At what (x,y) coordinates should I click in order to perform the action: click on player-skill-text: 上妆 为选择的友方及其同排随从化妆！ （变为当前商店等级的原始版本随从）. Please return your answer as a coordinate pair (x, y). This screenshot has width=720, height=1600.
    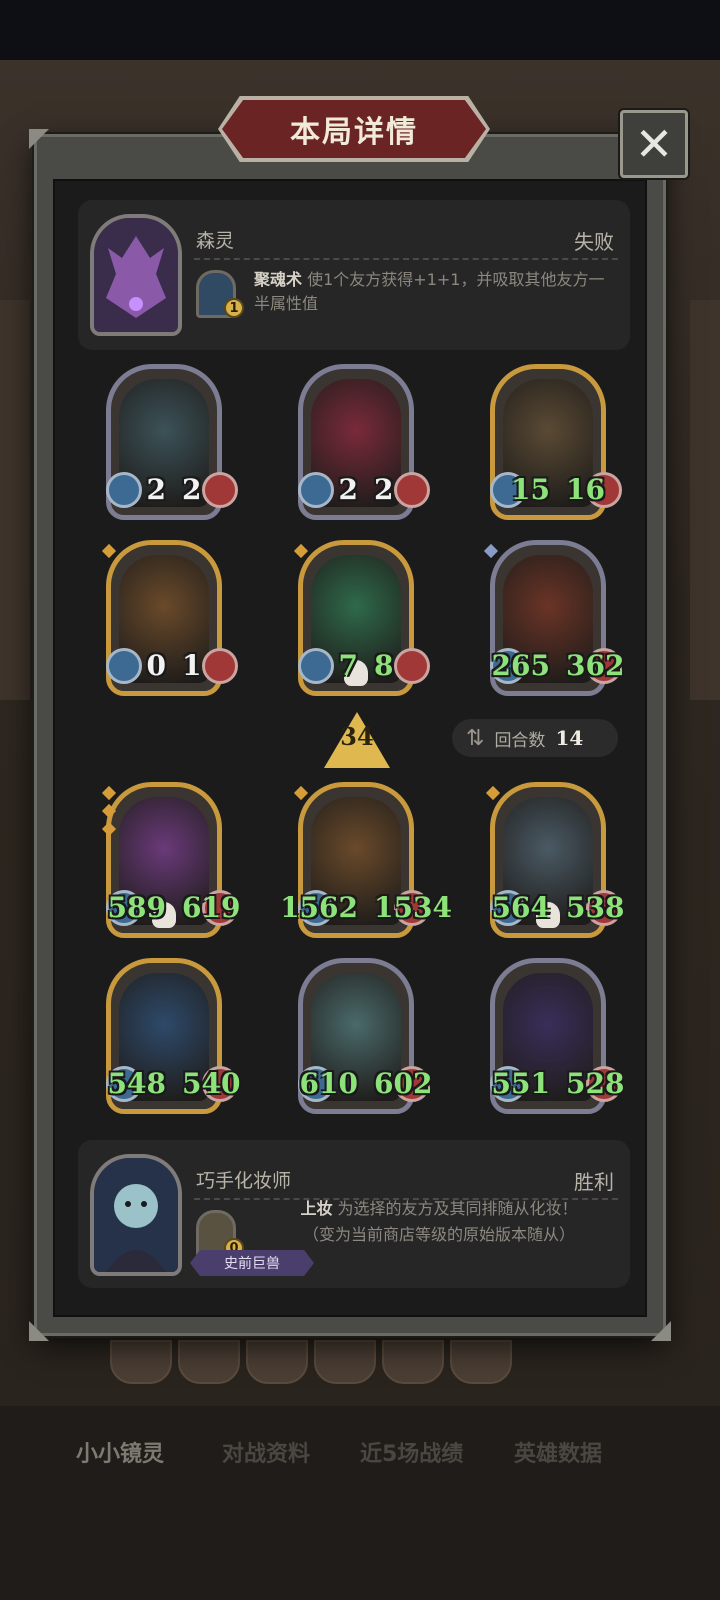
    Looking at the image, I should click on (439, 1222).